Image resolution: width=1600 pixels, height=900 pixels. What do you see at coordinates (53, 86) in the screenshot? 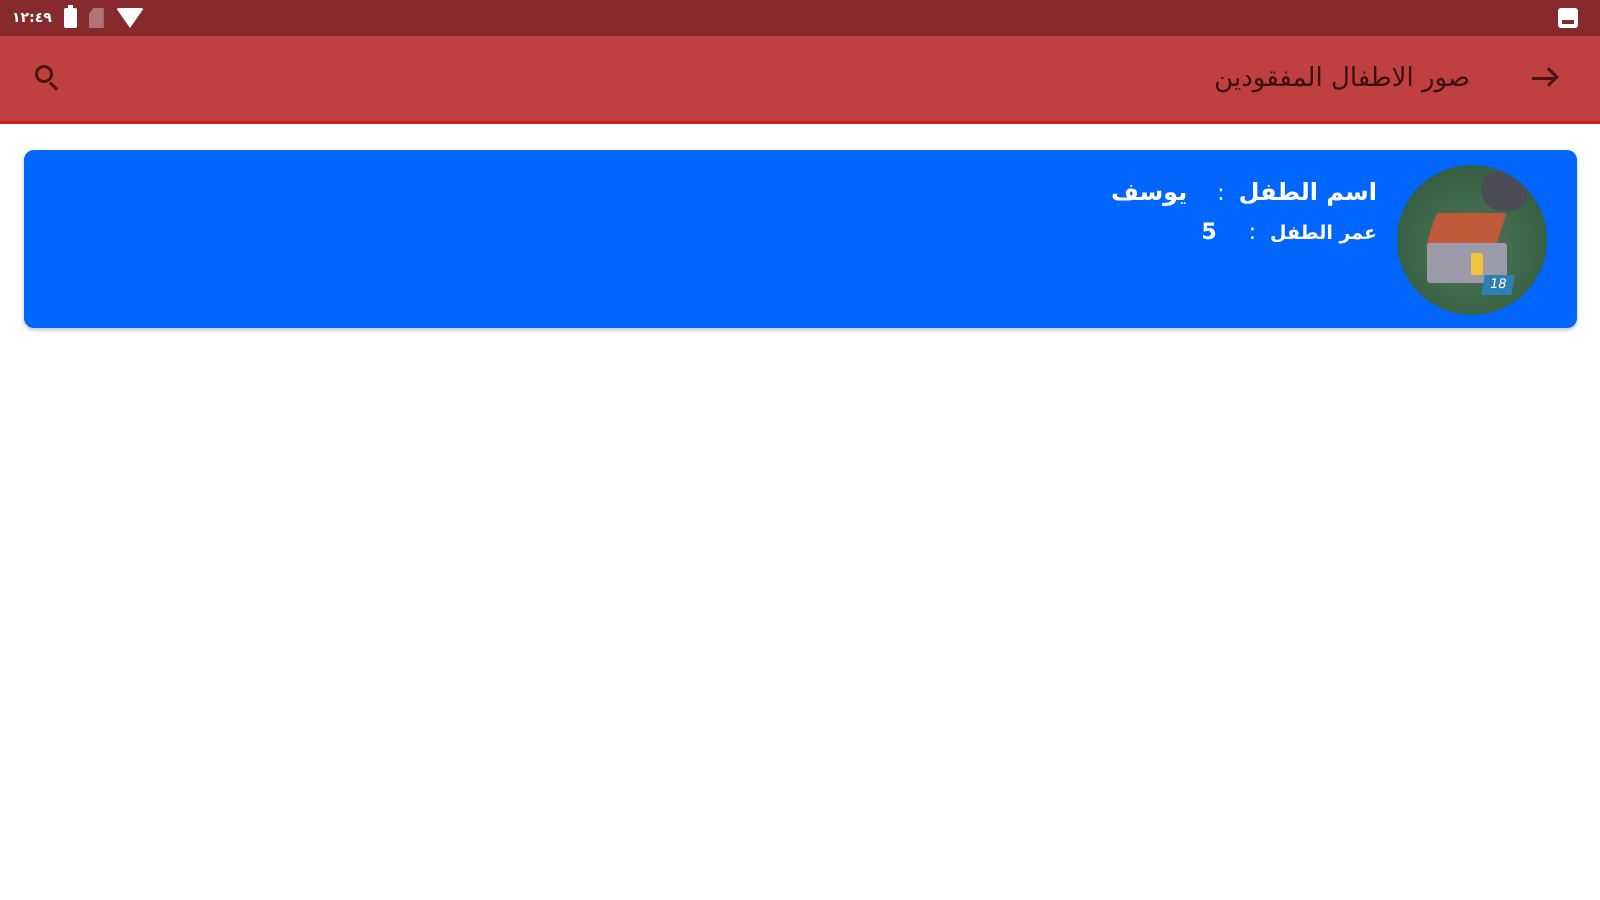
I see `search-icon-handle` at bounding box center [53, 86].